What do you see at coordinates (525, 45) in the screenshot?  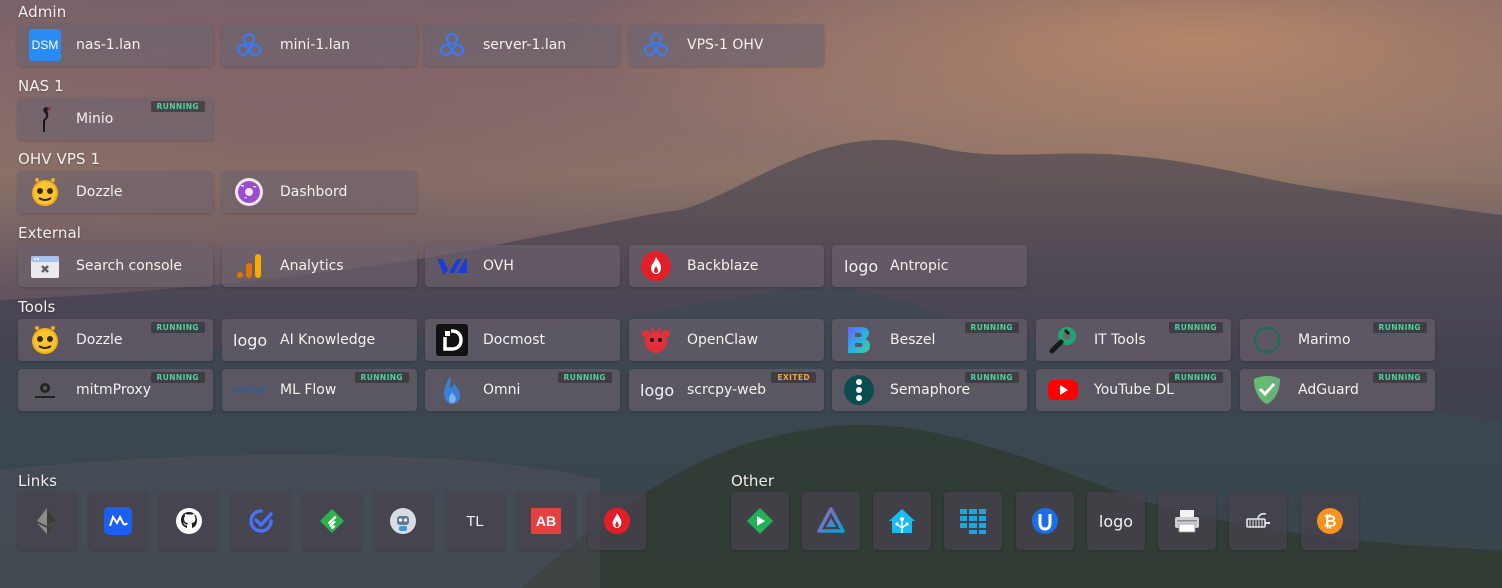 I see `card-label: server-1.lan` at bounding box center [525, 45].